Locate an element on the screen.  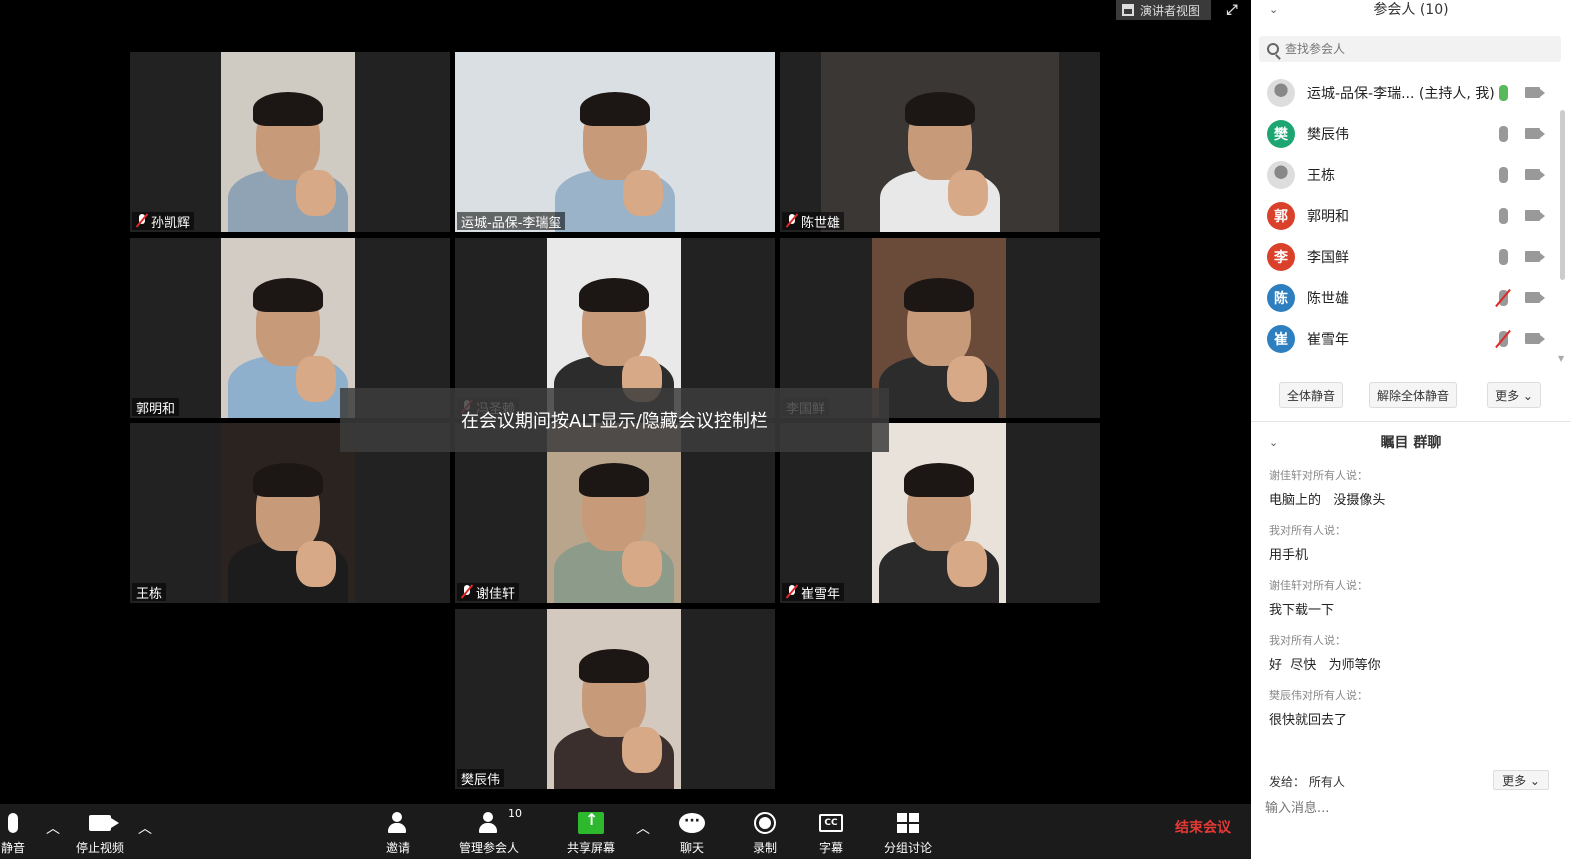
send-to-value: 所有人 is located at coordinates (1327, 782).